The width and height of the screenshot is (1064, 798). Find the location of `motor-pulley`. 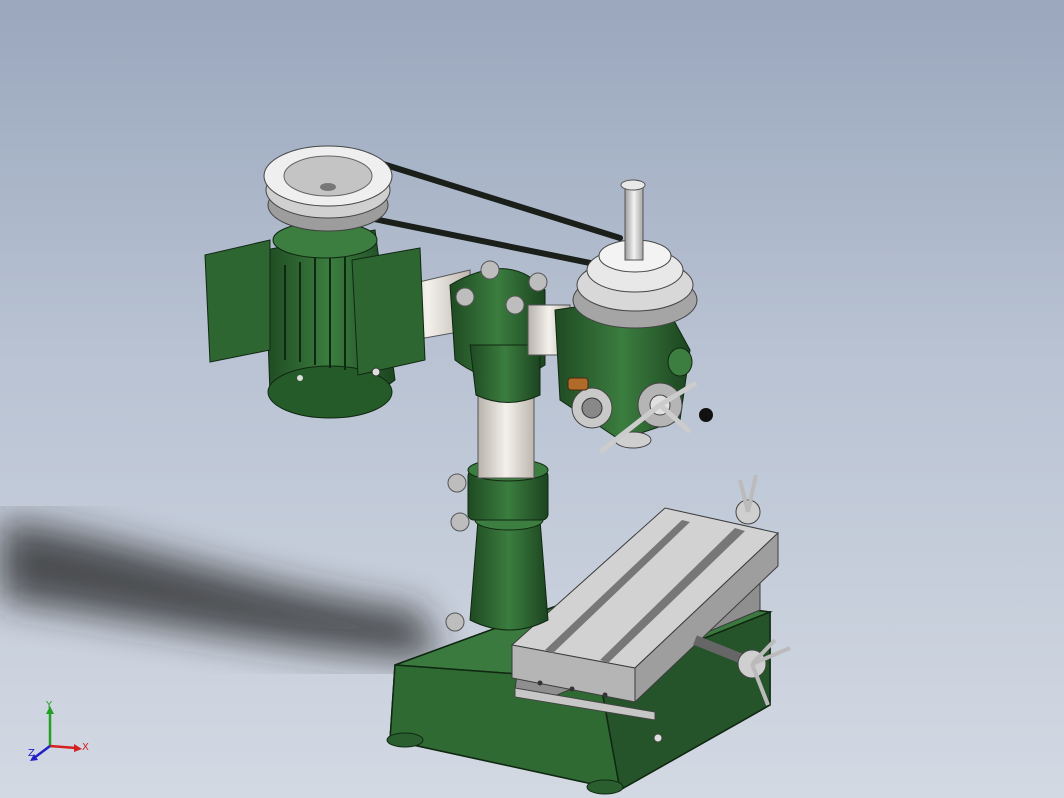

motor-pulley is located at coordinates (328, 188).